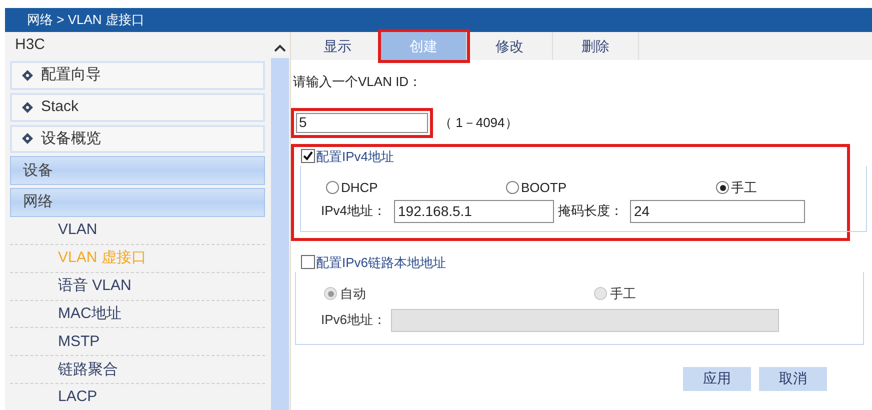 The image size is (872, 410). What do you see at coordinates (474, 211) in the screenshot?
I see `ipv4-address-field: 192.168.5.1` at bounding box center [474, 211].